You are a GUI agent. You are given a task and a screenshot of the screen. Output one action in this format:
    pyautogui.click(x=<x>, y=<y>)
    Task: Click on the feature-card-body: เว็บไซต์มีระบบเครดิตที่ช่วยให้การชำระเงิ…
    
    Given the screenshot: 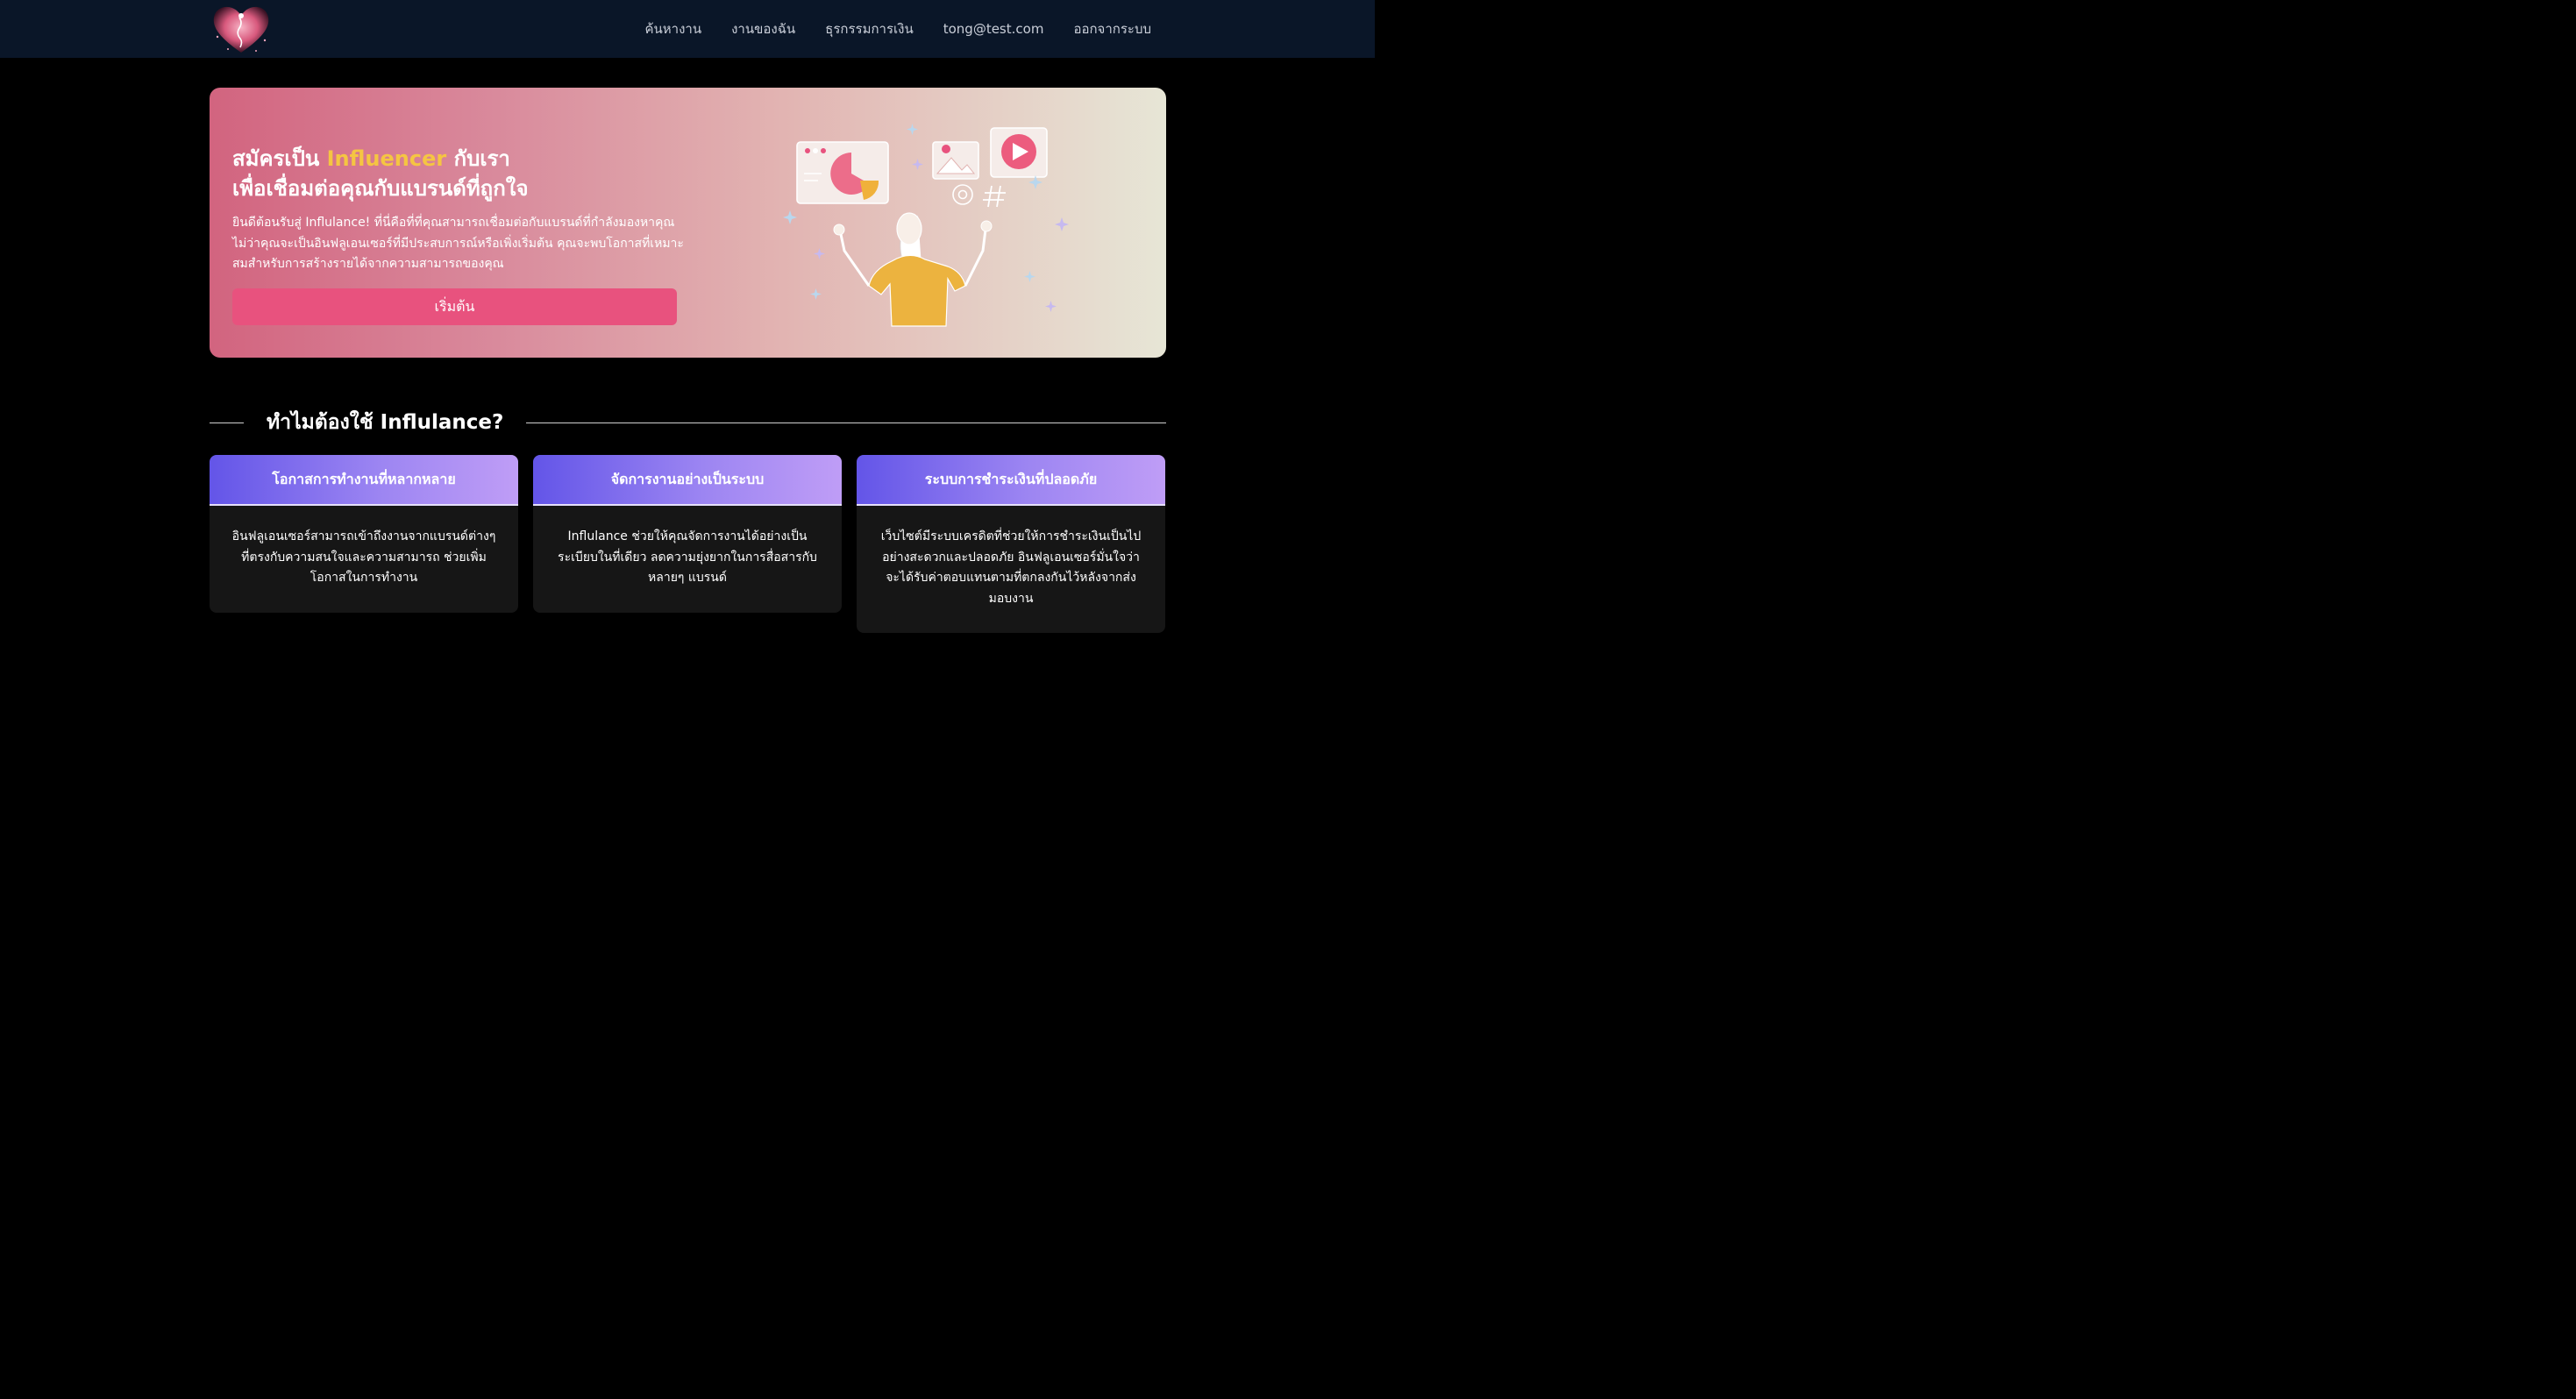 What is the action you would take?
    pyautogui.click(x=1011, y=567)
    